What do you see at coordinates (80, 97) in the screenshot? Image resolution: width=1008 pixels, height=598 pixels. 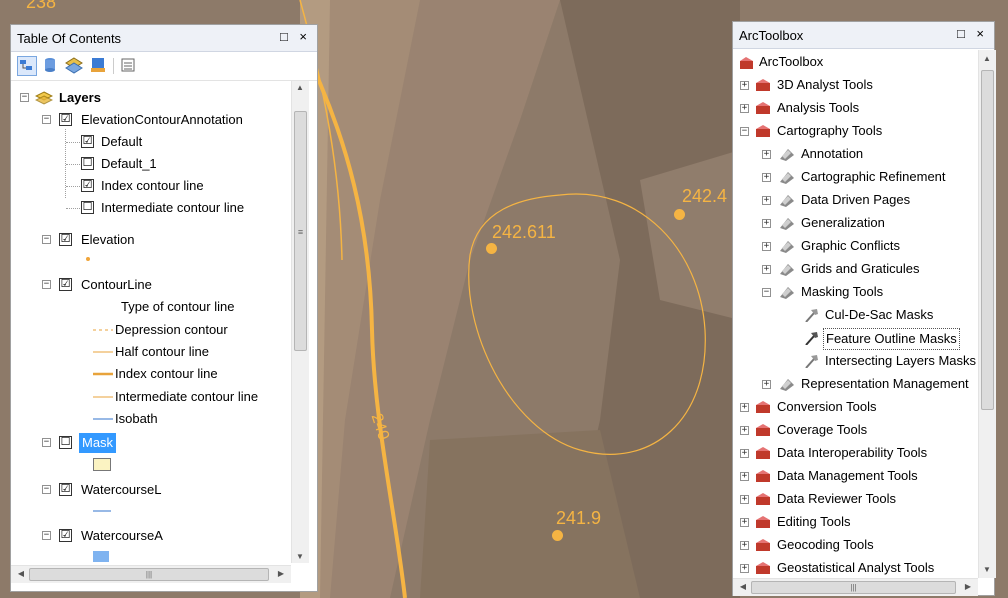 I see `layers-label: Layers` at bounding box center [80, 97].